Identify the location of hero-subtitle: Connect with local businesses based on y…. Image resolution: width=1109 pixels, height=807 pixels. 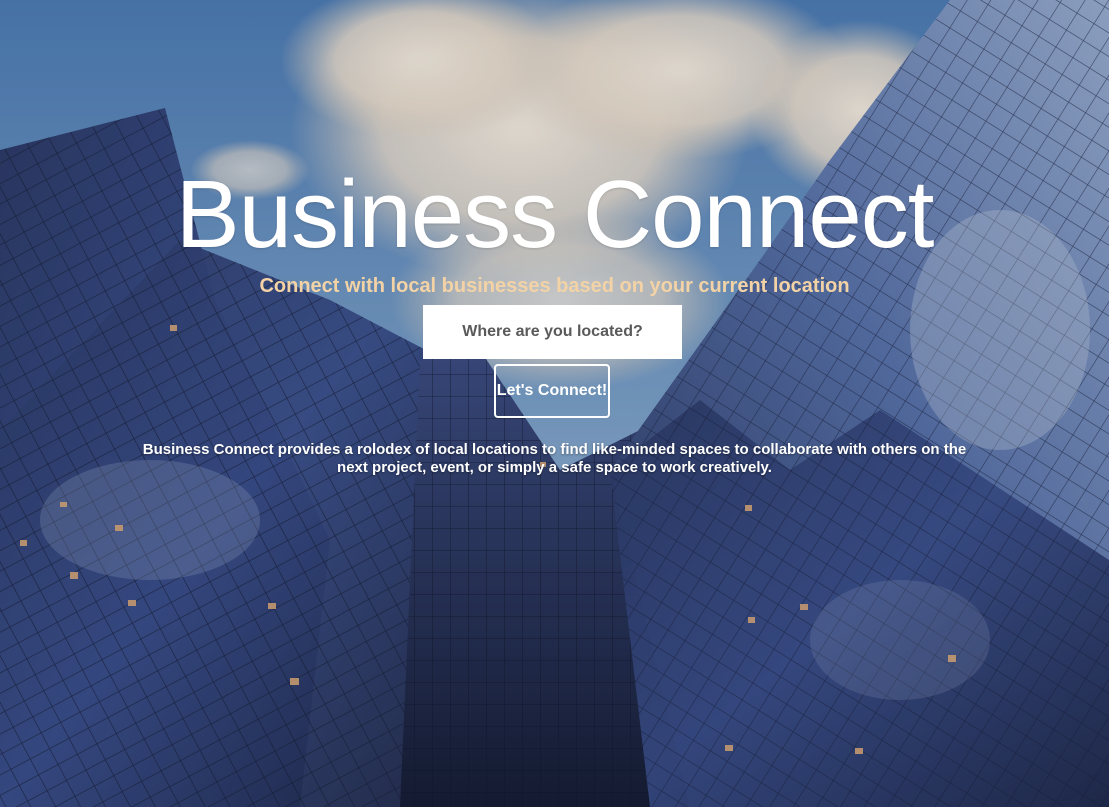
(554, 286).